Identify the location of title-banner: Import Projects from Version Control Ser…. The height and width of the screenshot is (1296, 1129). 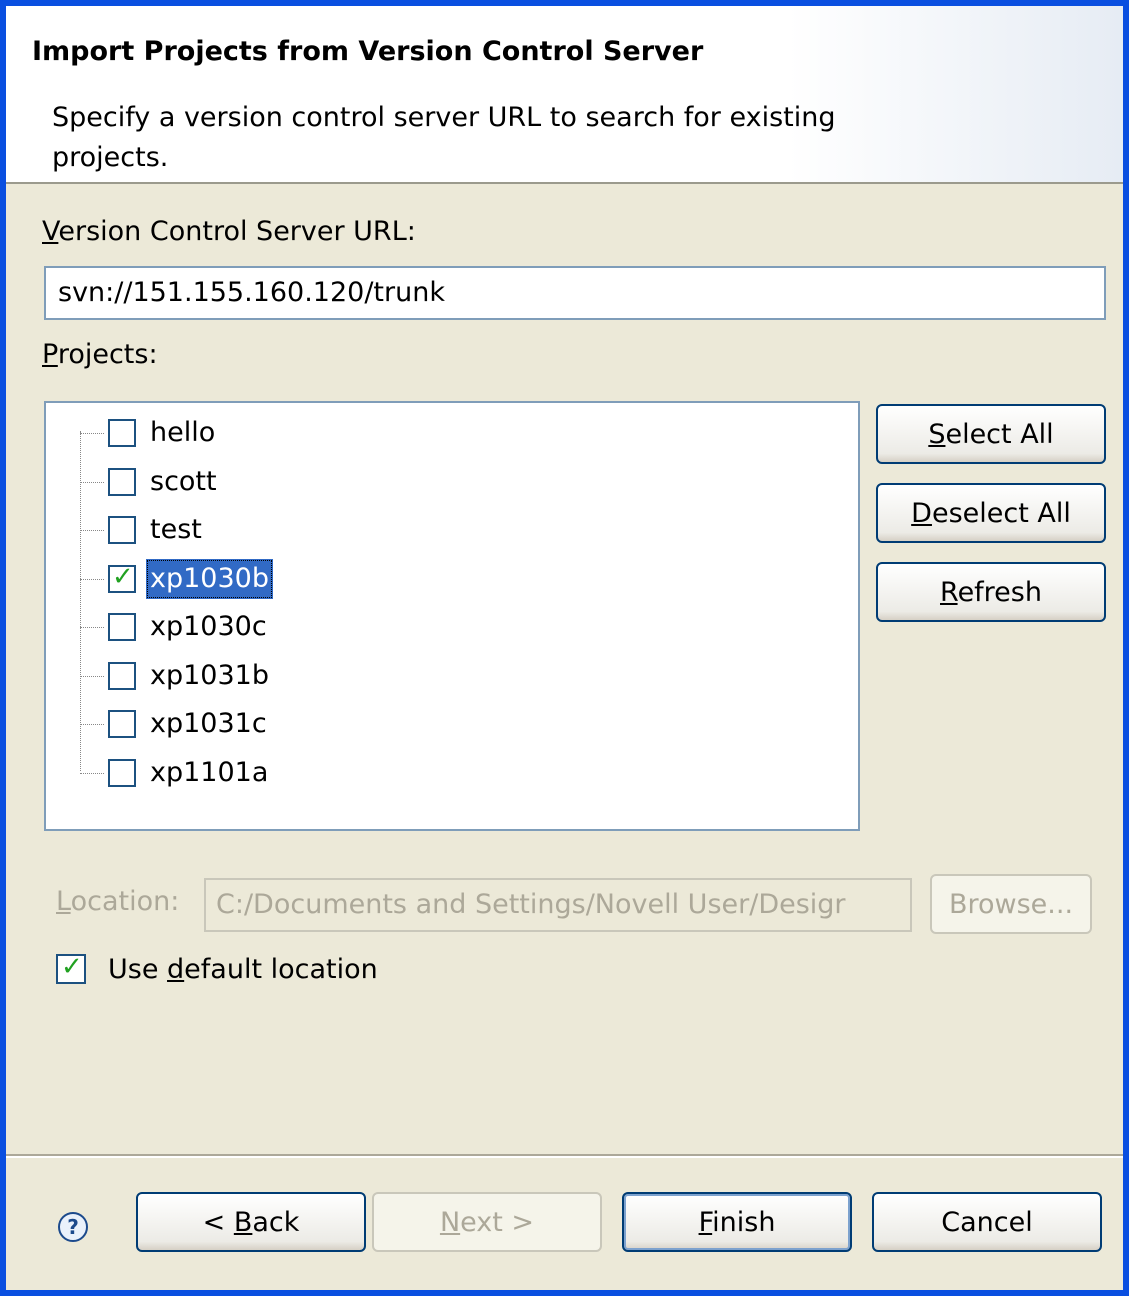
(564, 95).